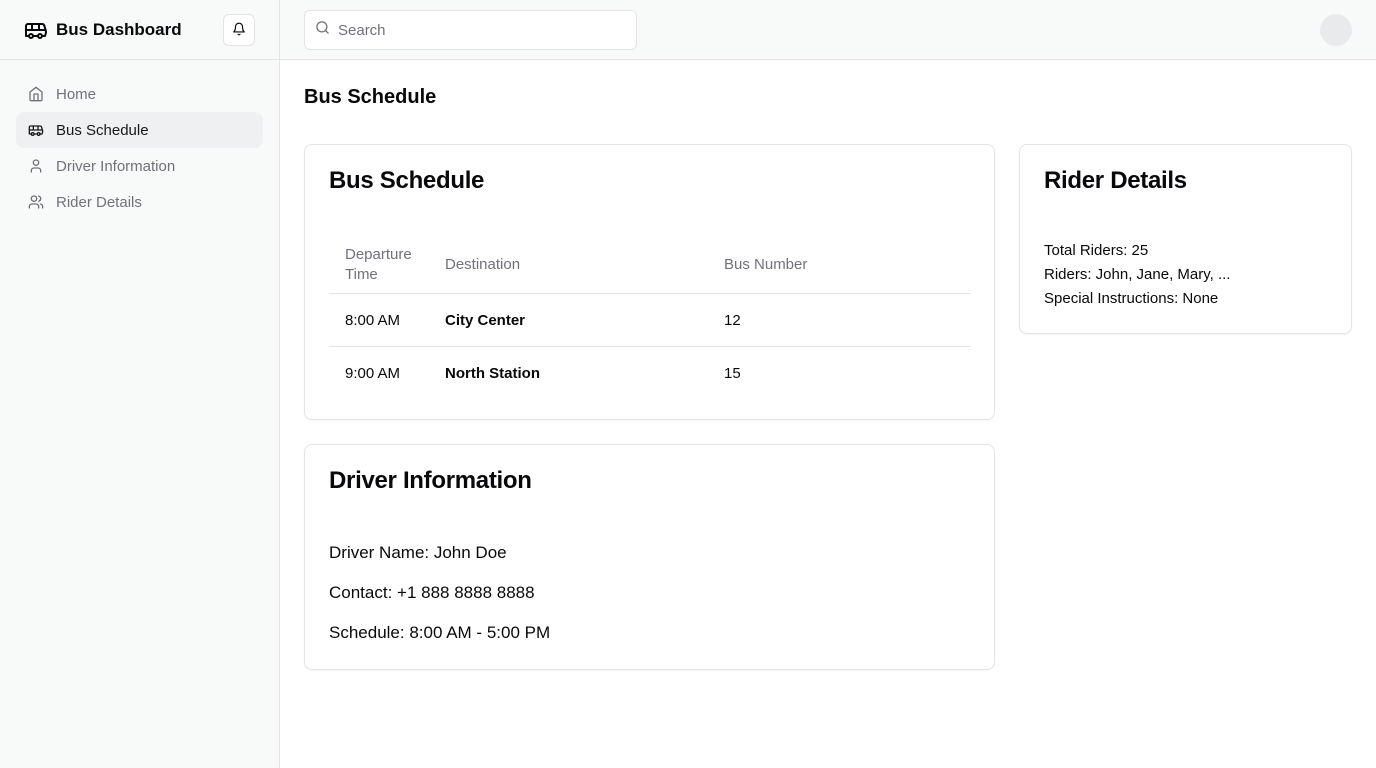  I want to click on home-icon, so click(36, 94).